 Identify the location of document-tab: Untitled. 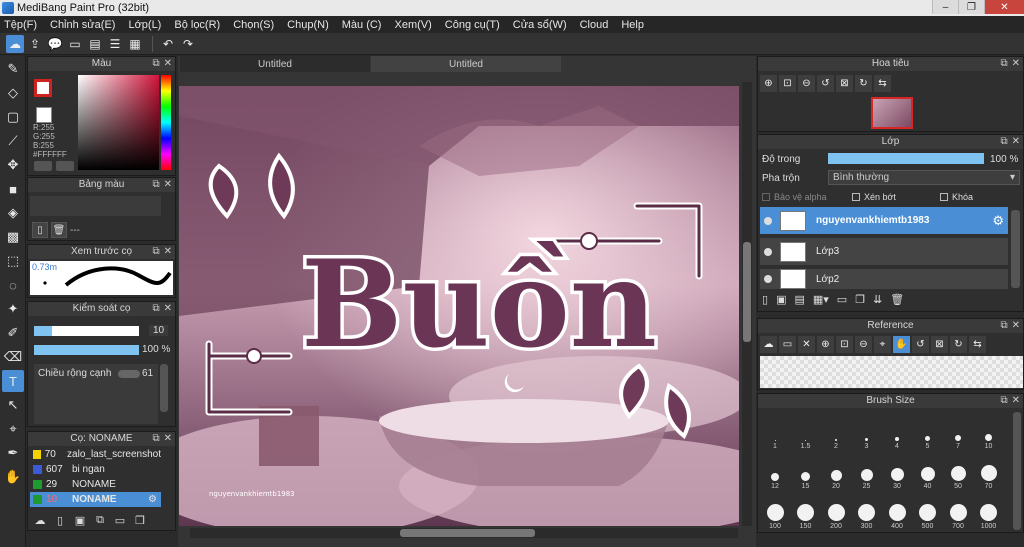
(275, 64).